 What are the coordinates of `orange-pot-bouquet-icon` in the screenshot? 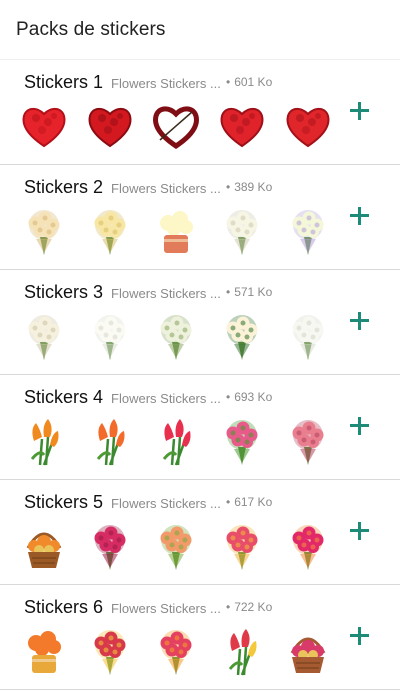 It's located at (44, 651).